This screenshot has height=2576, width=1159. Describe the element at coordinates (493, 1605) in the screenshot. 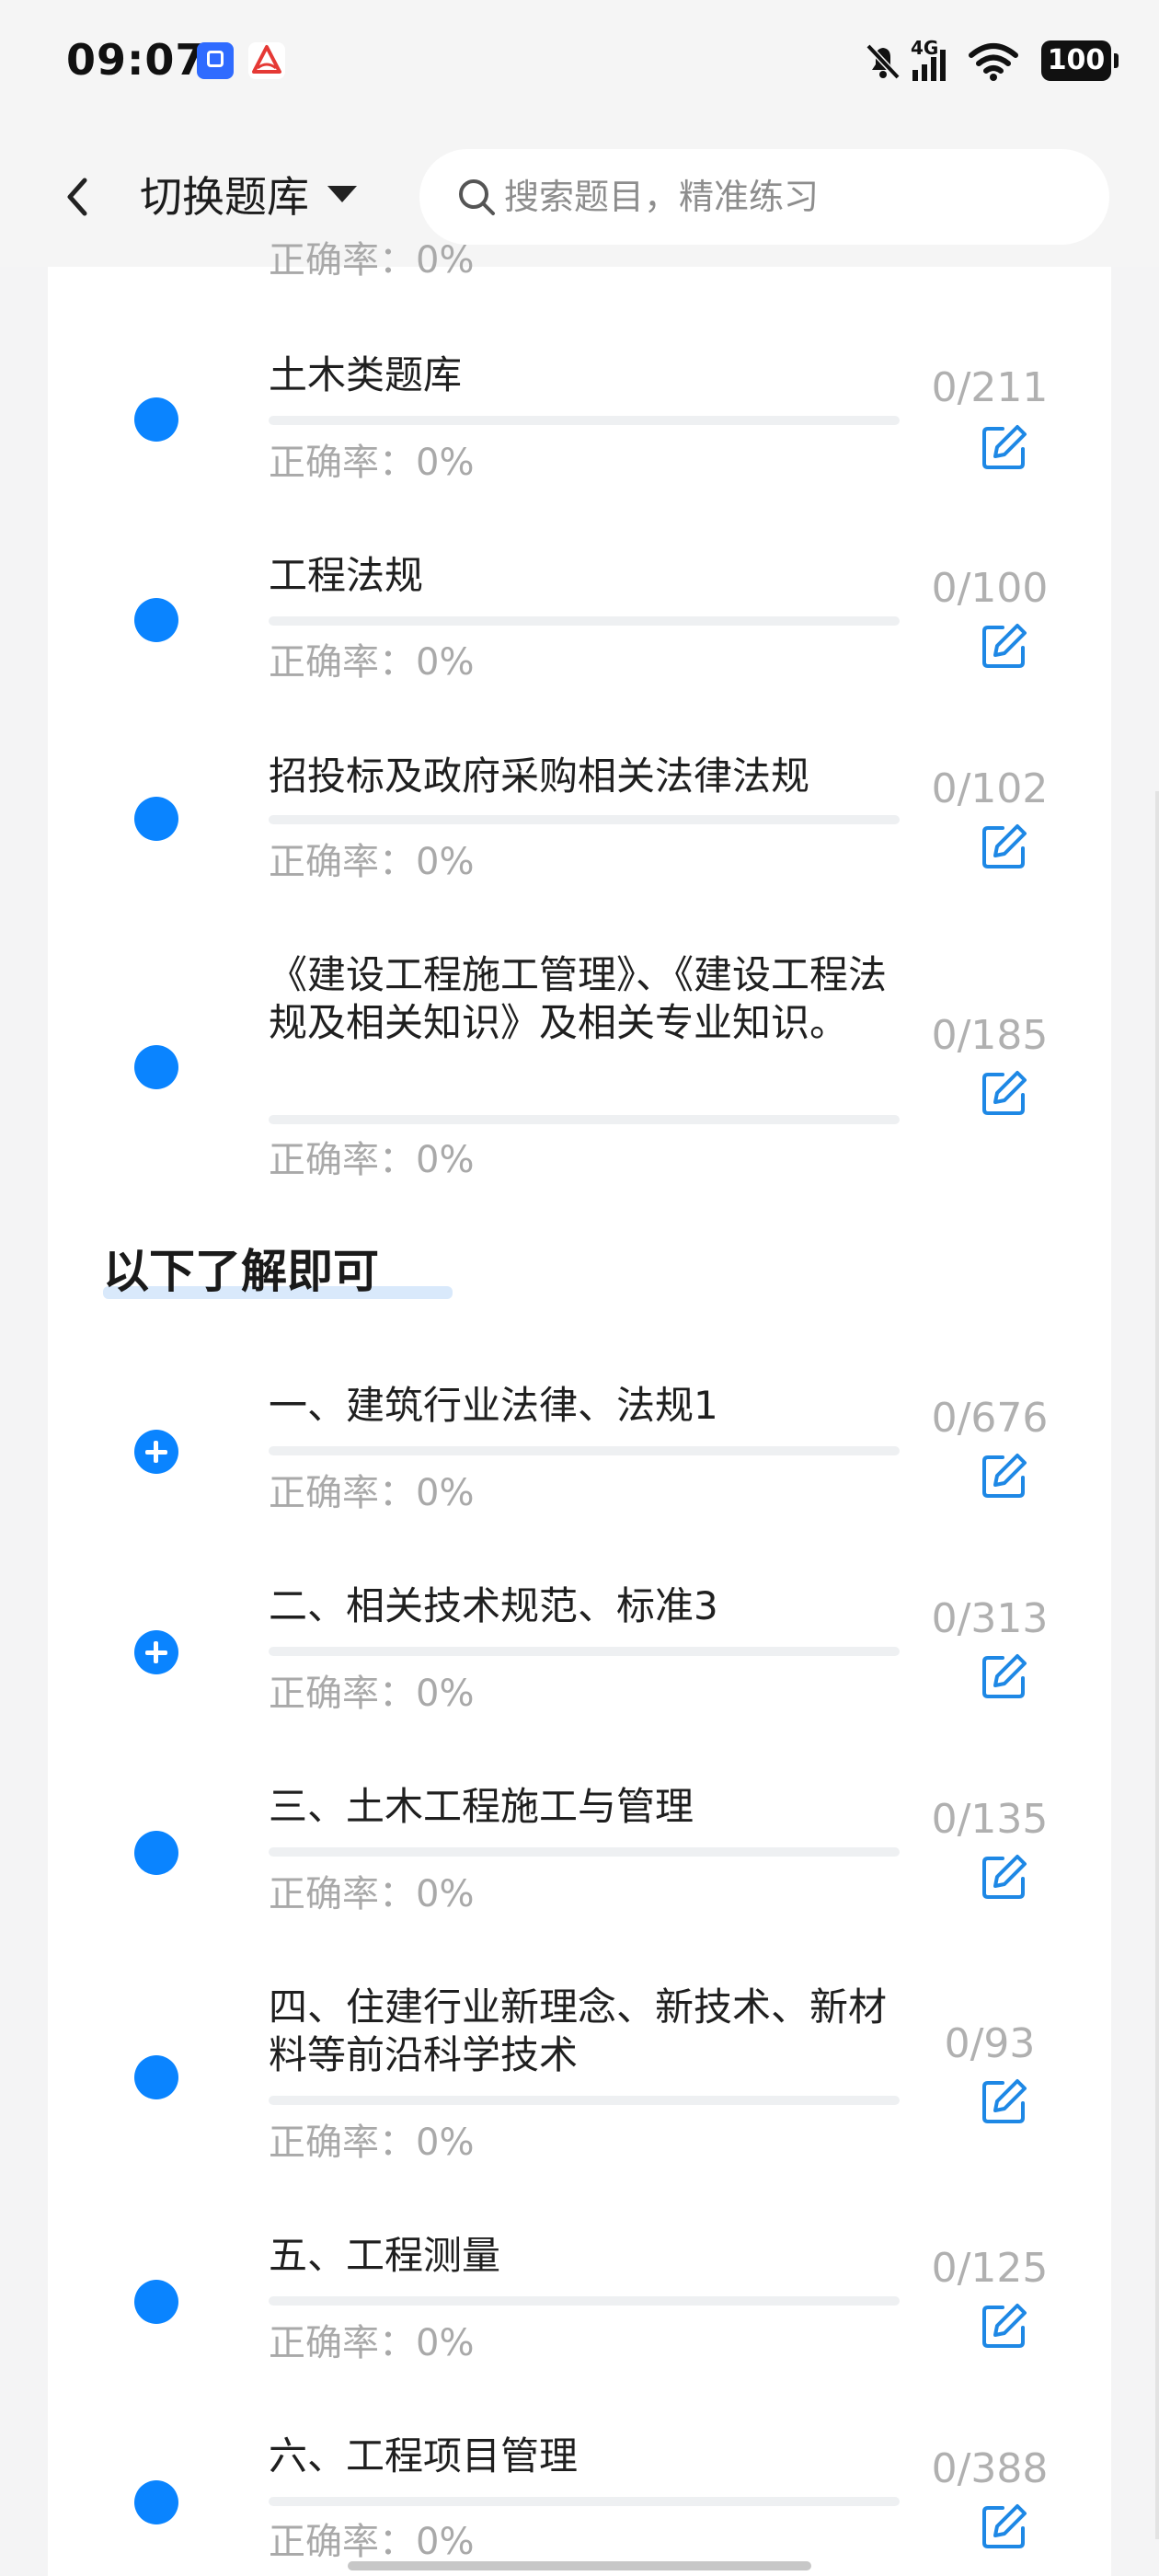

I see `item-title: 二、相关技术规范、标准3` at that location.